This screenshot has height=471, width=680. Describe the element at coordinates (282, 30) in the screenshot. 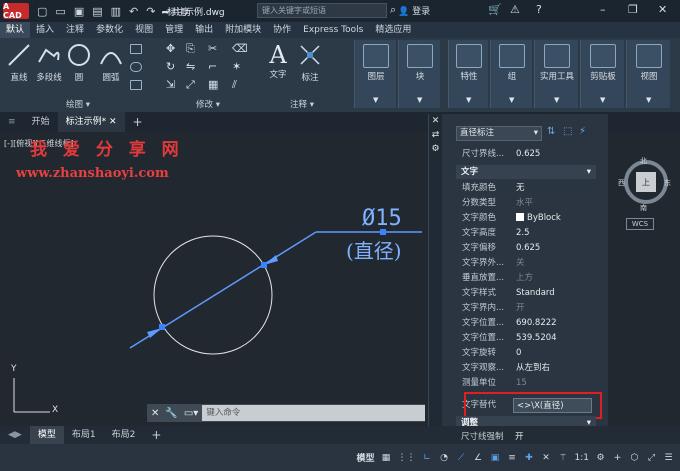

I see `tab-collaborate: 协作` at that location.